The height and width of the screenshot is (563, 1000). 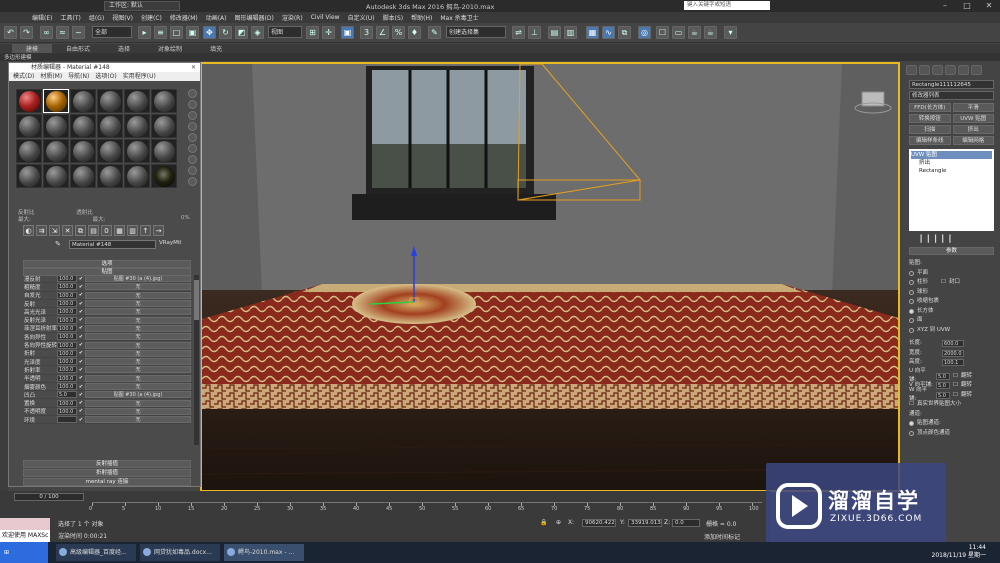 What do you see at coordinates (28, 230) in the screenshot?
I see `get-material-icon: ◐` at bounding box center [28, 230].